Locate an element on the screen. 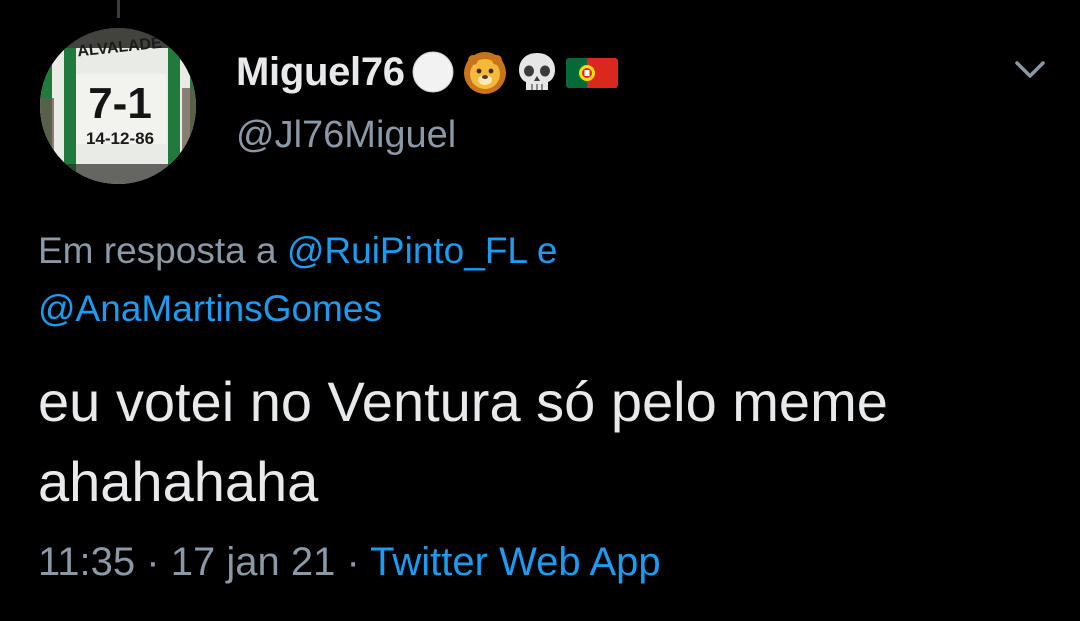 This screenshot has width=1080, height=621. tweet-text-line-2: ahahahaha is located at coordinates (178, 481).